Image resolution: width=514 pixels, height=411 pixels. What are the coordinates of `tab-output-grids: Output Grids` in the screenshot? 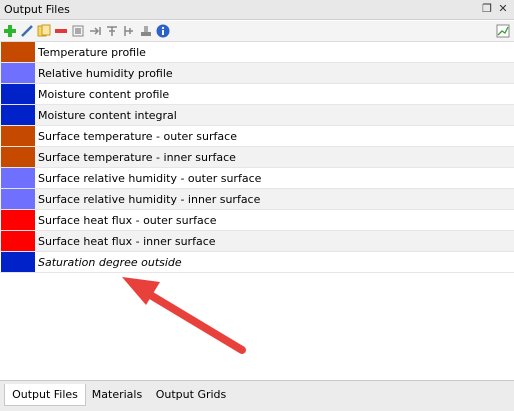 It's located at (191, 394).